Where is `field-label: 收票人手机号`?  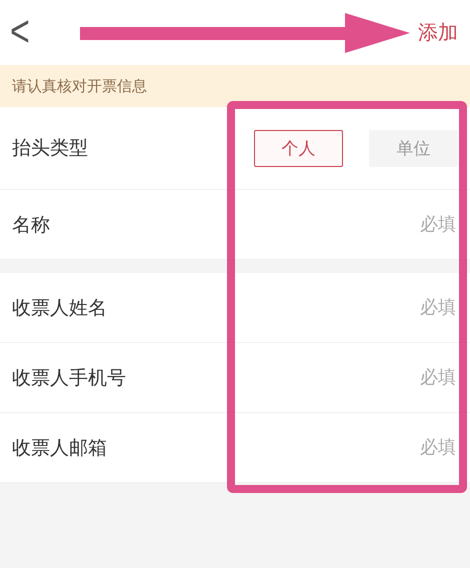
field-label: 收票人手机号 is located at coordinates (69, 378).